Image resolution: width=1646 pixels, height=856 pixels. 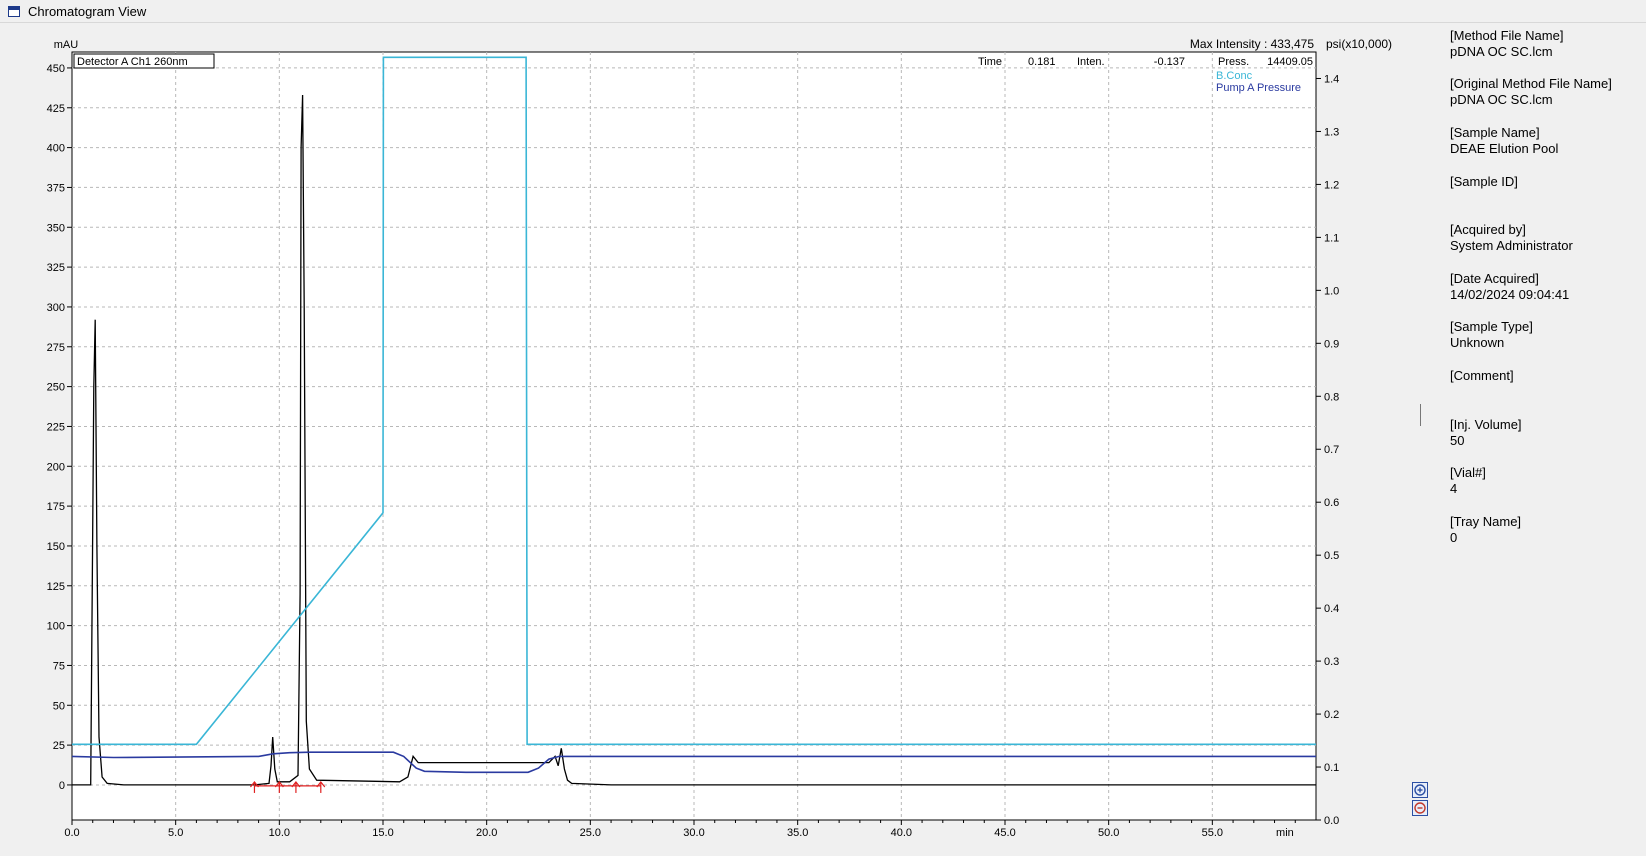 I want to click on x-tick-label: 5.0, so click(x=175, y=833).